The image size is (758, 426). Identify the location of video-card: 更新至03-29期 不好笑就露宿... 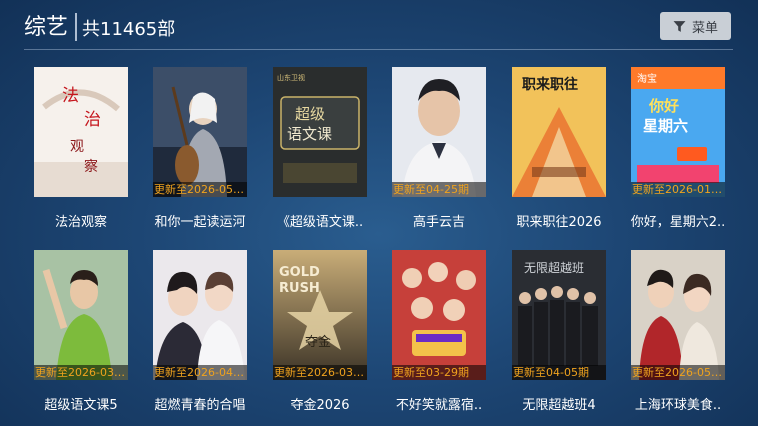
(439, 331).